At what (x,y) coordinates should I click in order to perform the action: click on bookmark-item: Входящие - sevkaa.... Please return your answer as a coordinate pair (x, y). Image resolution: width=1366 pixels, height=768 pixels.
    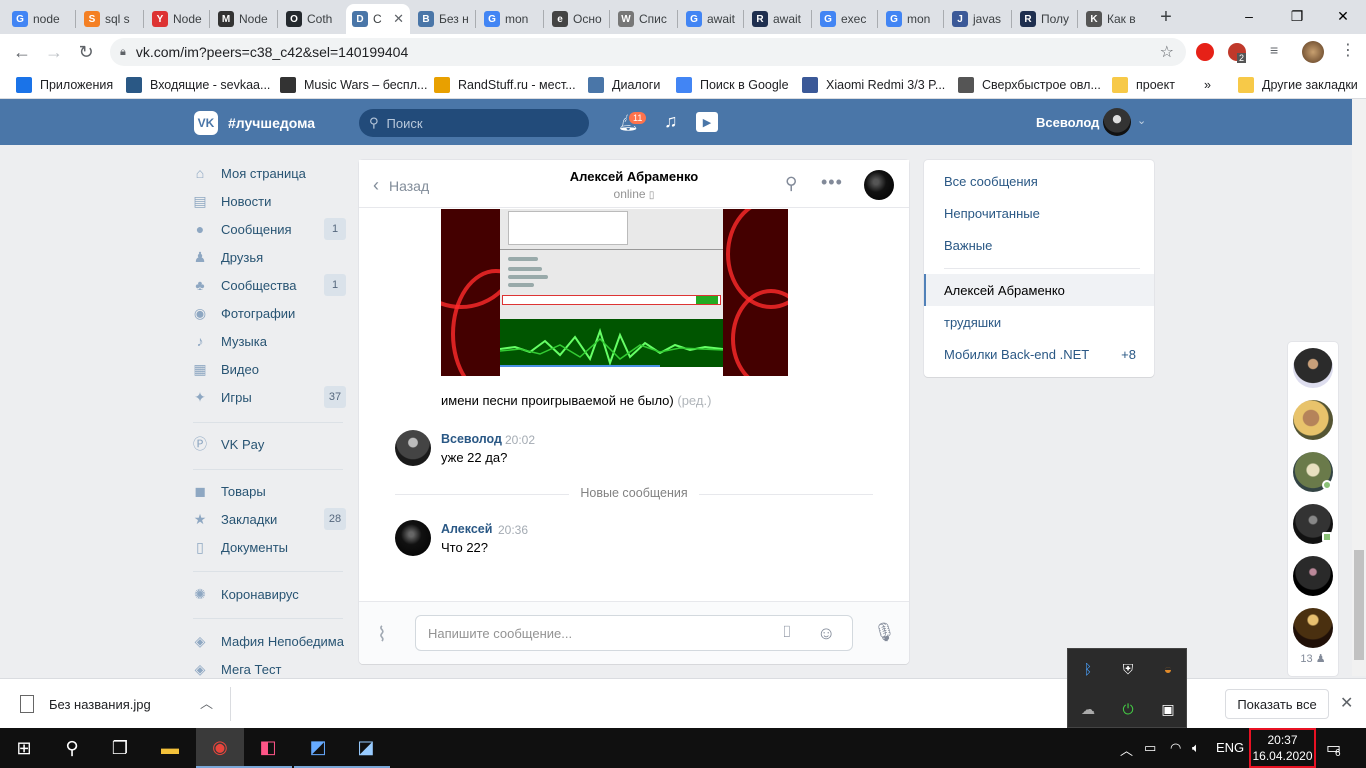
    Looking at the image, I should click on (198, 85).